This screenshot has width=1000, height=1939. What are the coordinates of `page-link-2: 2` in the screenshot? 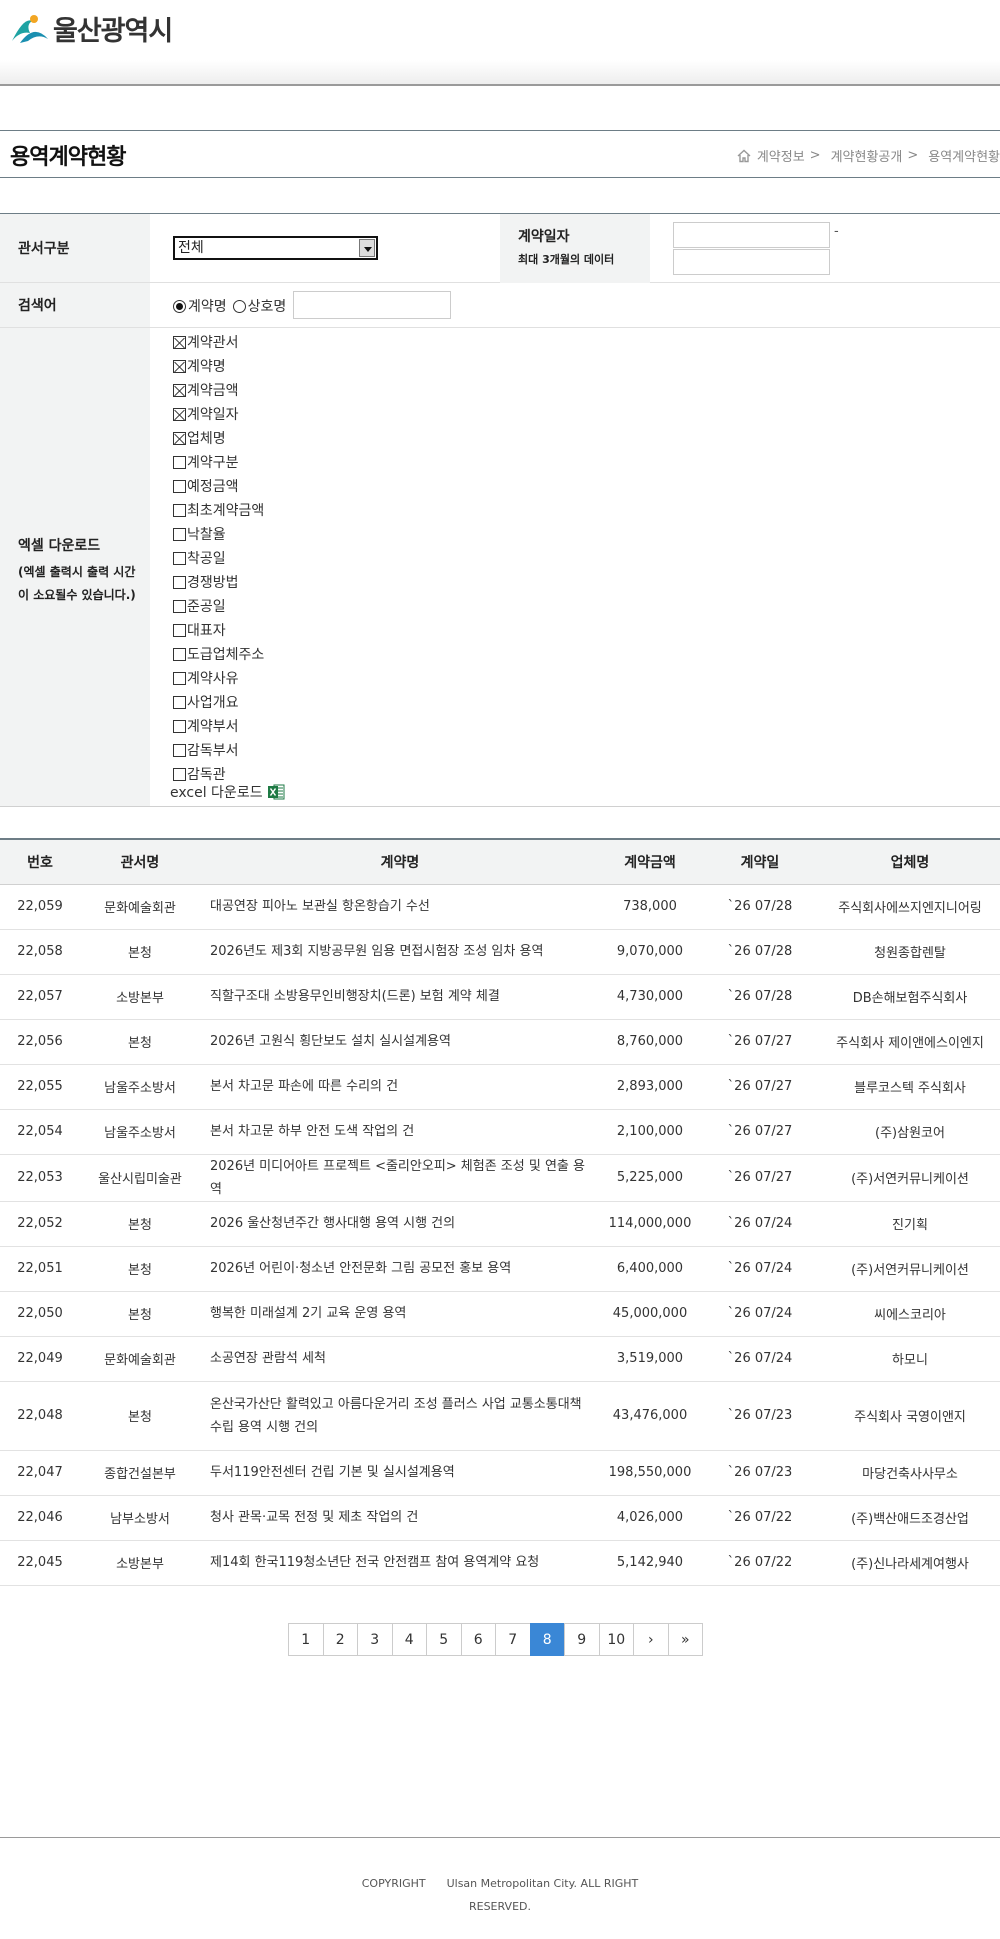 It's located at (340, 1639).